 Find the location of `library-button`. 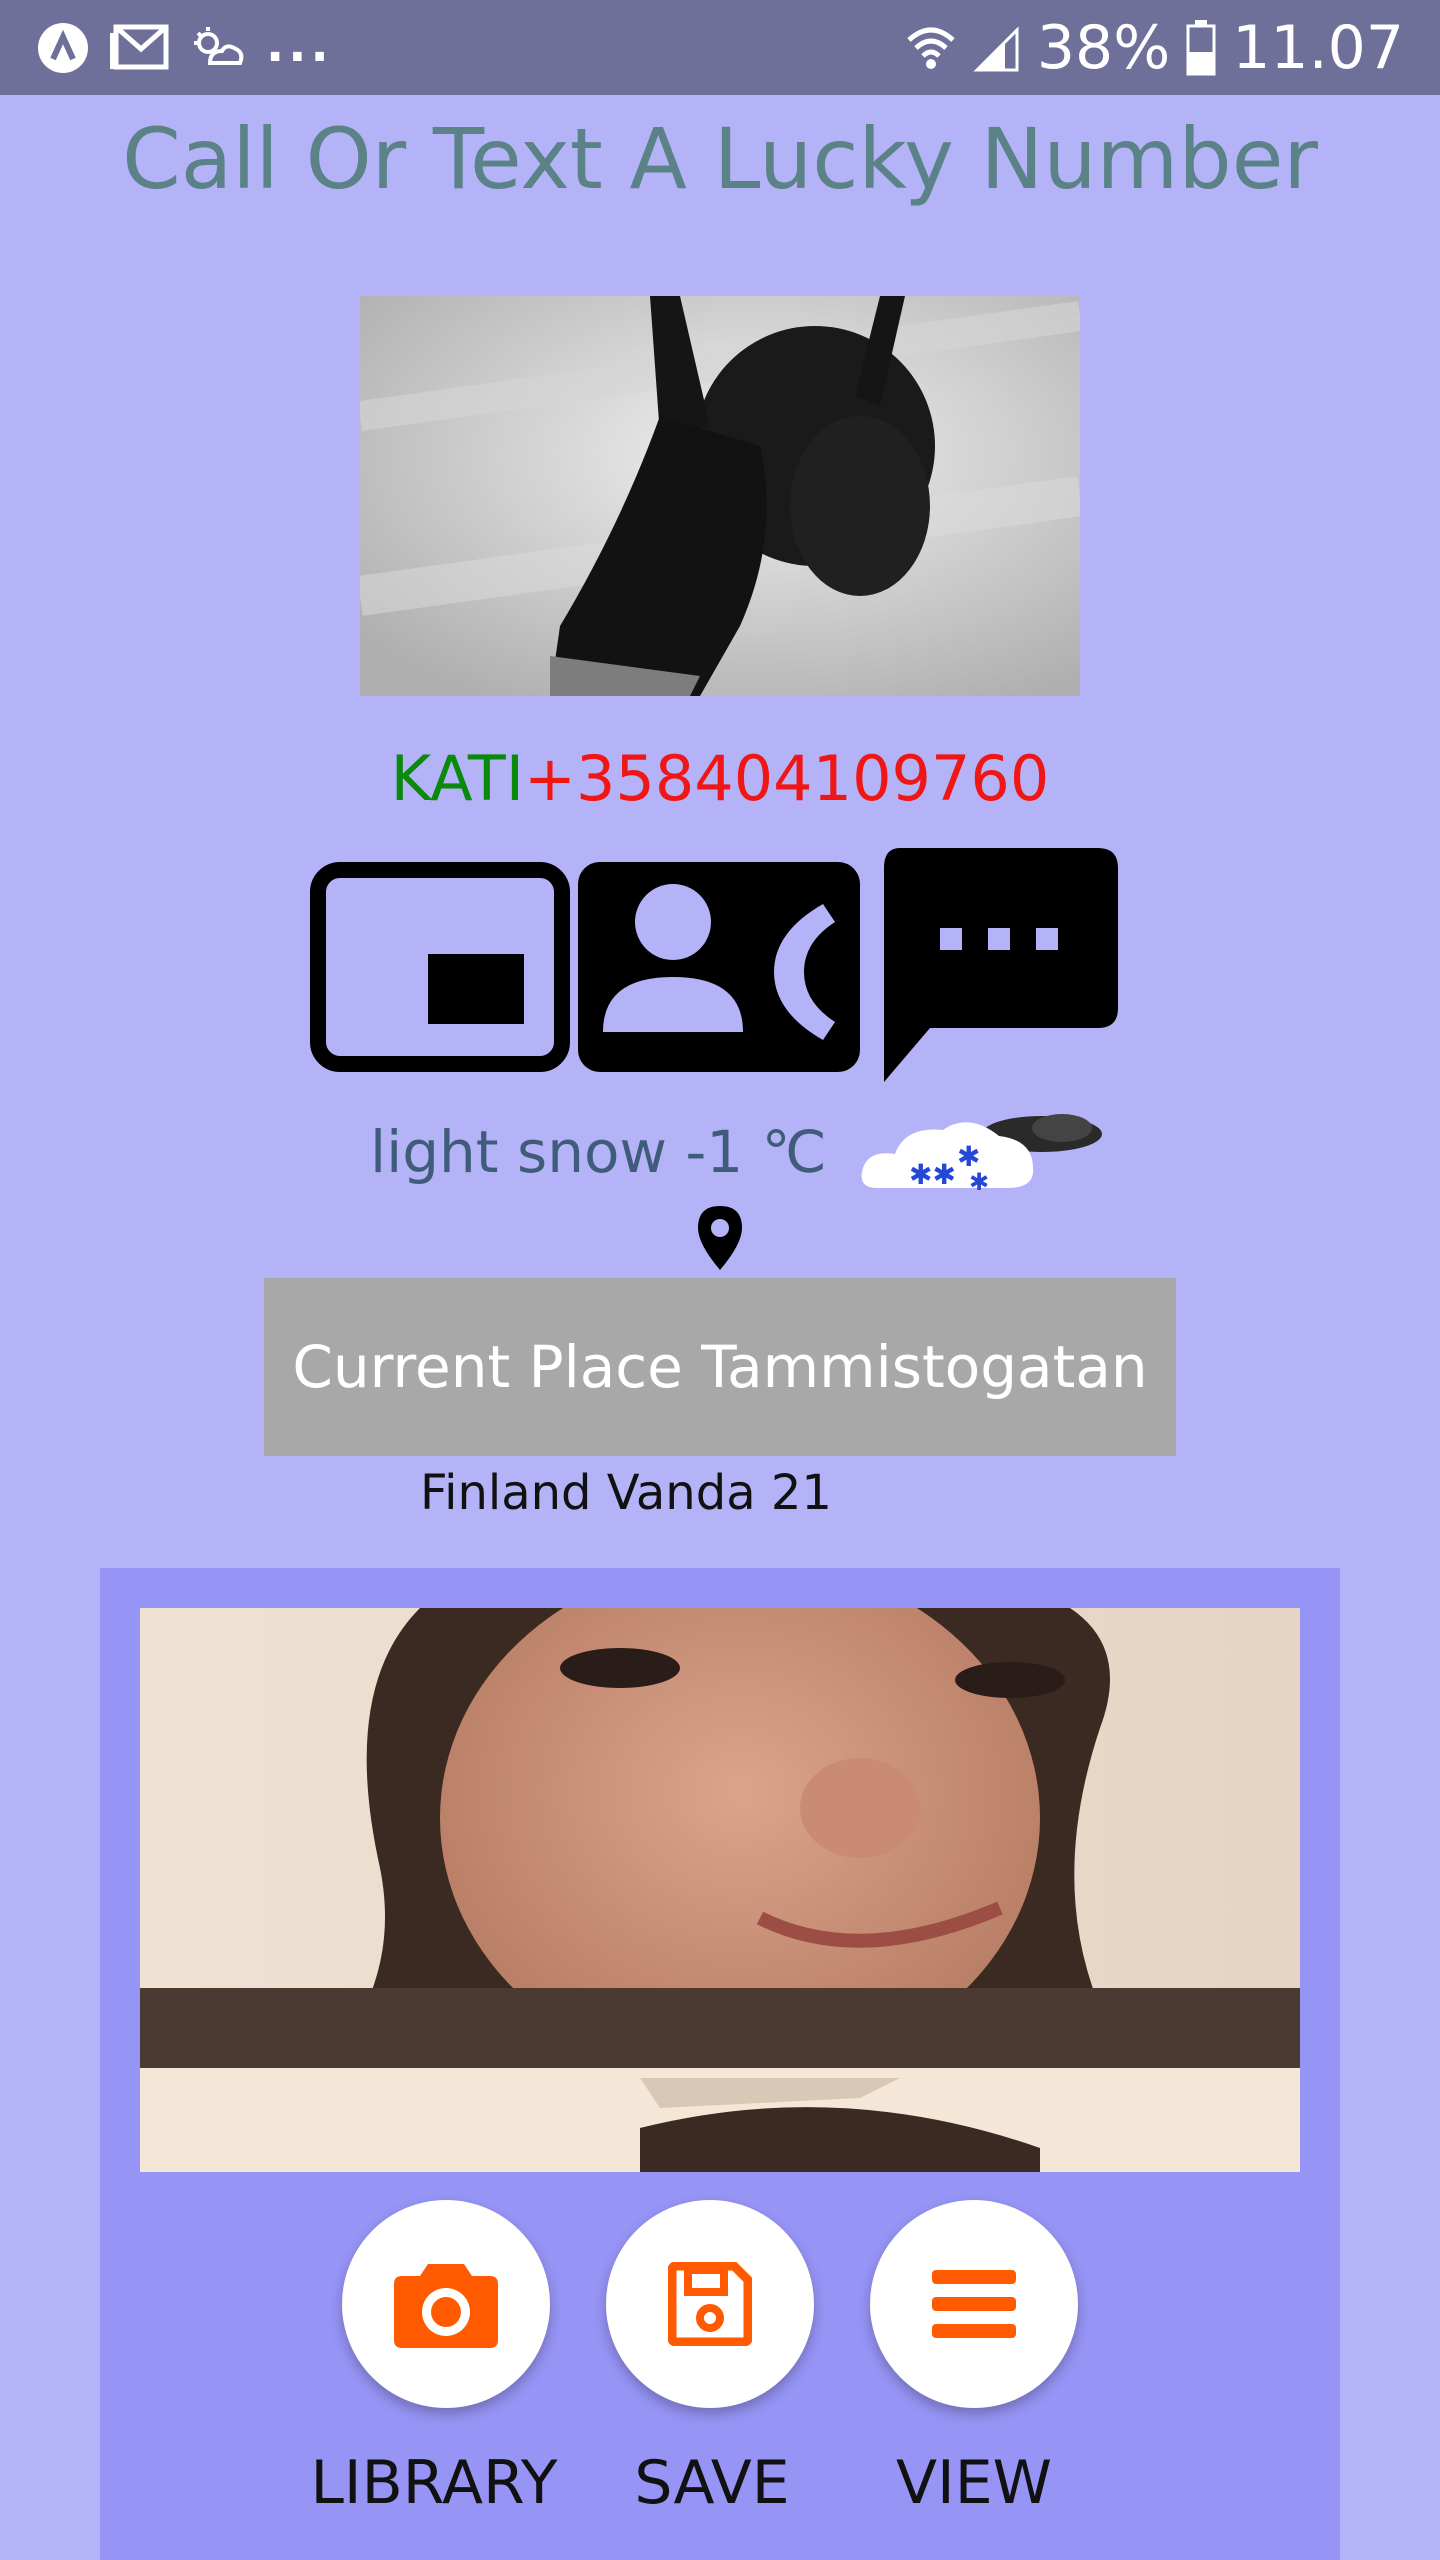

library-button is located at coordinates (446, 2304).